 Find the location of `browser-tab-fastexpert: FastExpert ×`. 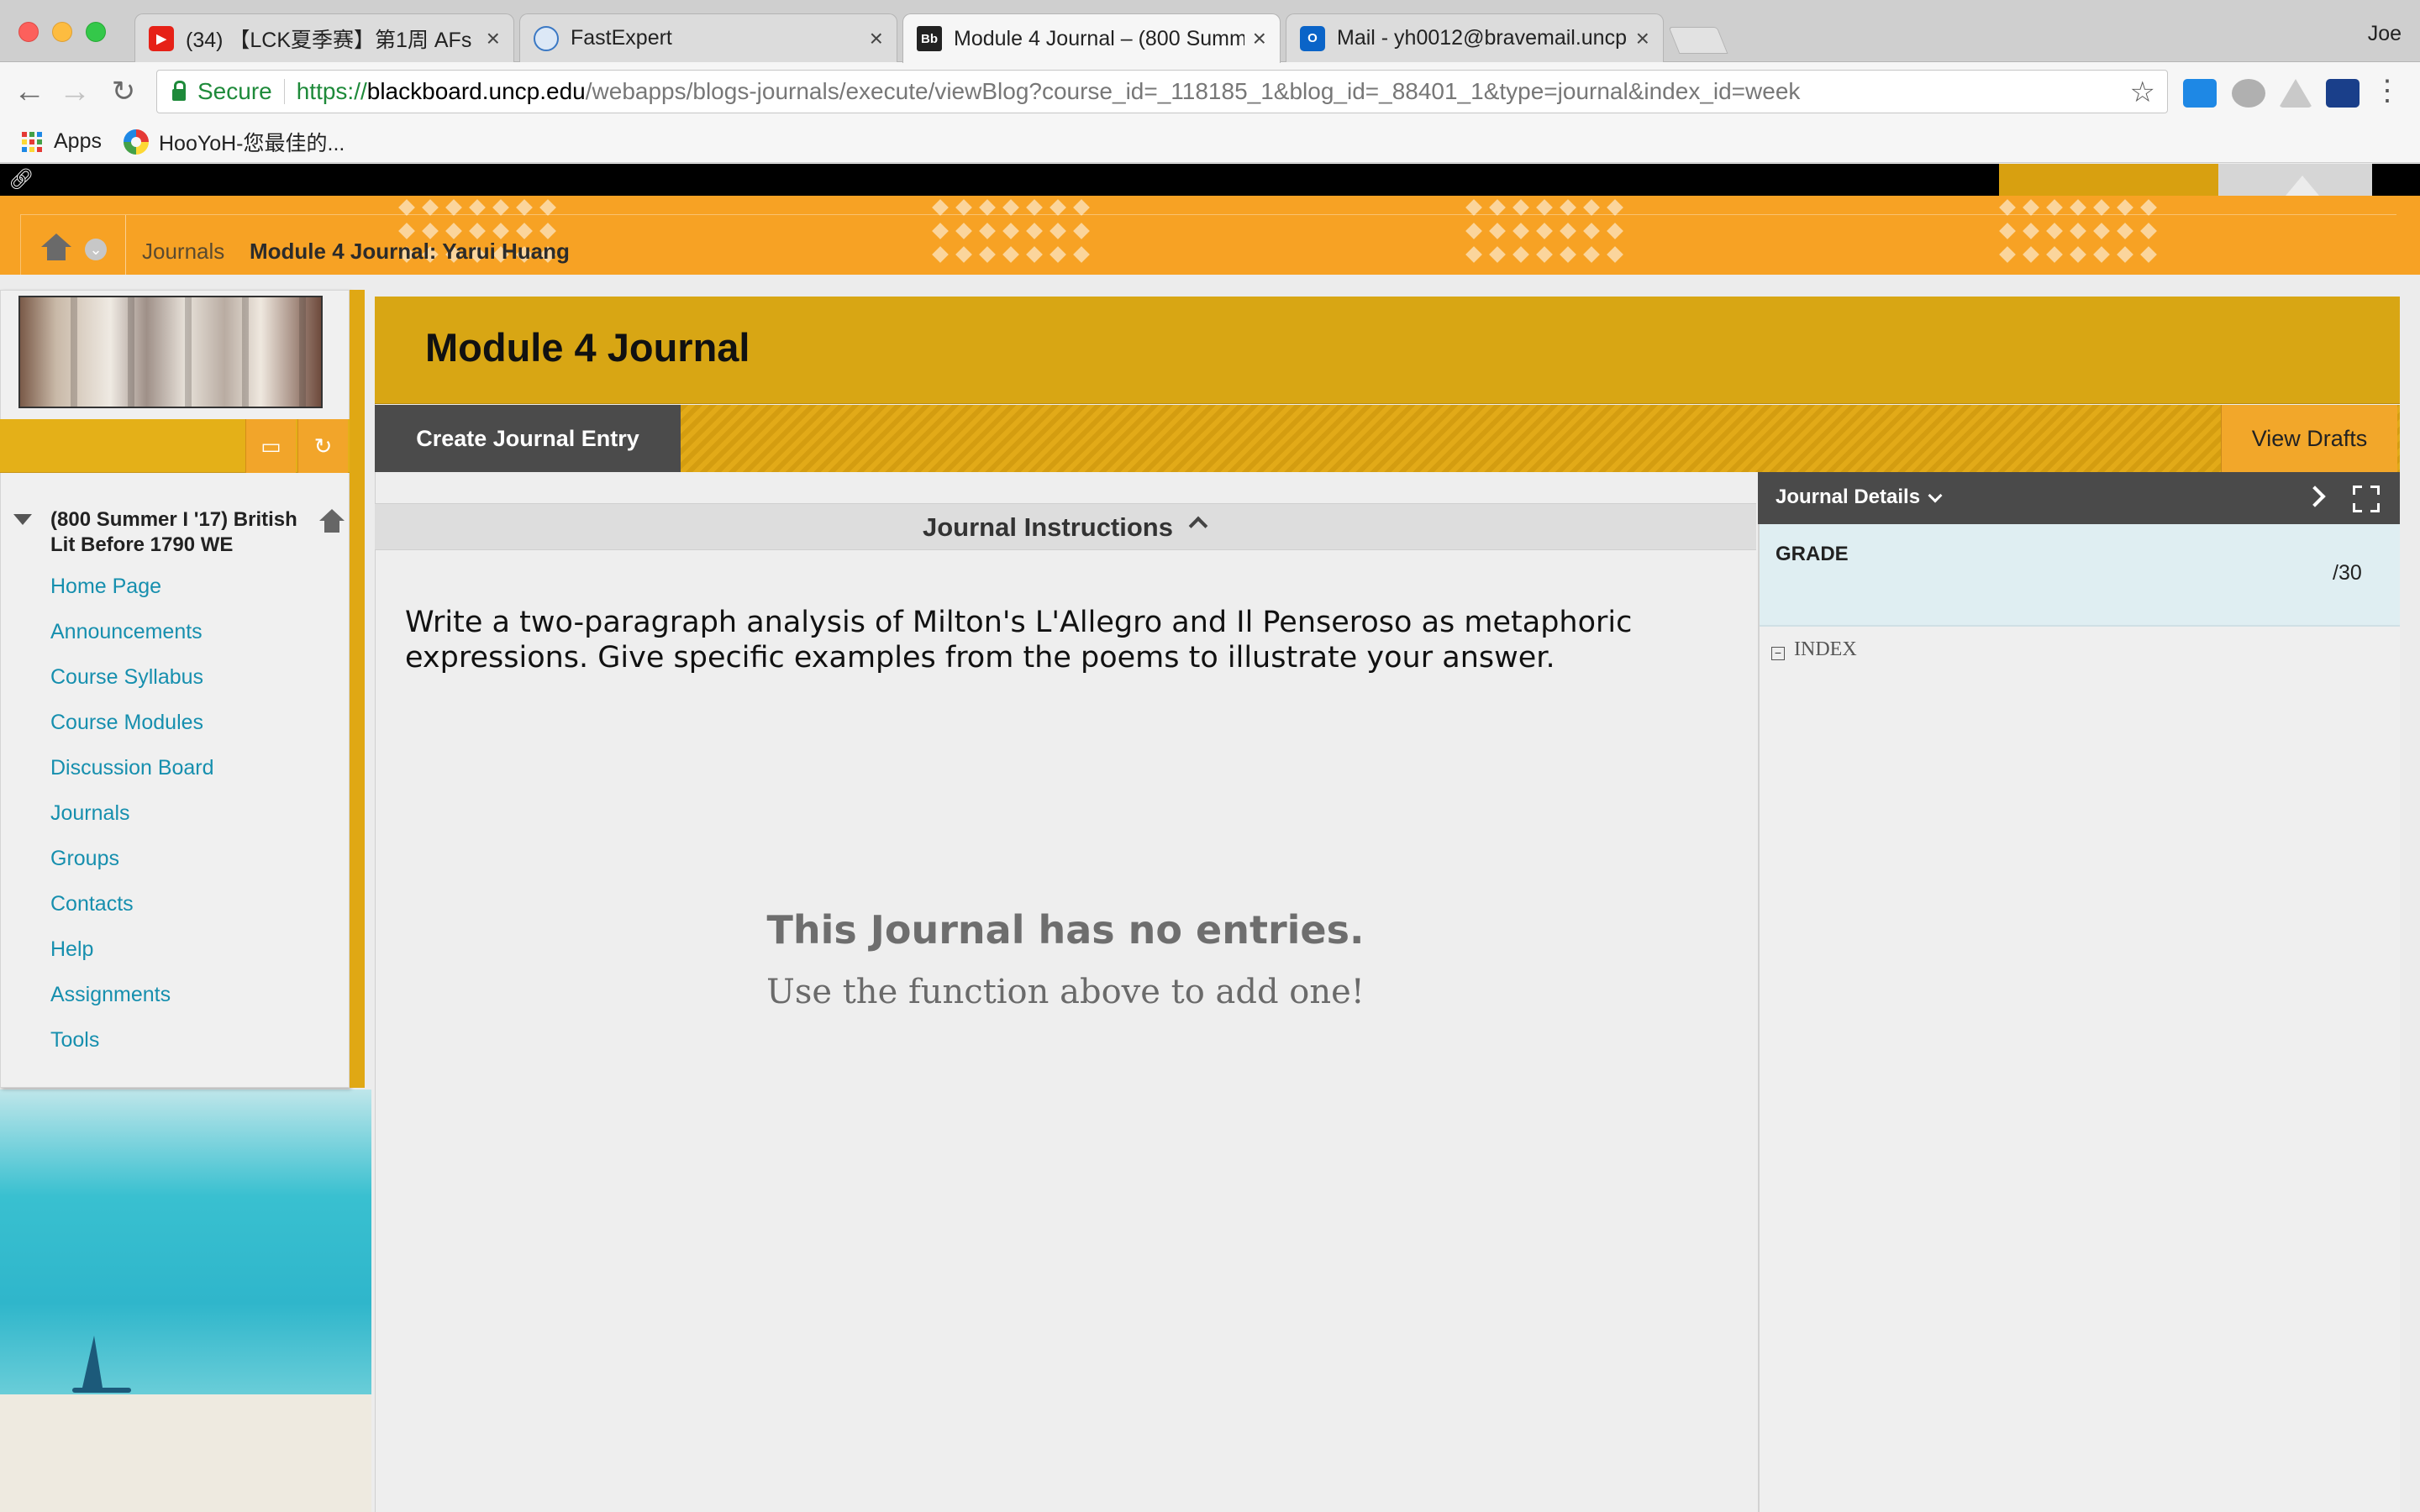

browser-tab-fastexpert: FastExpert × is located at coordinates (708, 37).